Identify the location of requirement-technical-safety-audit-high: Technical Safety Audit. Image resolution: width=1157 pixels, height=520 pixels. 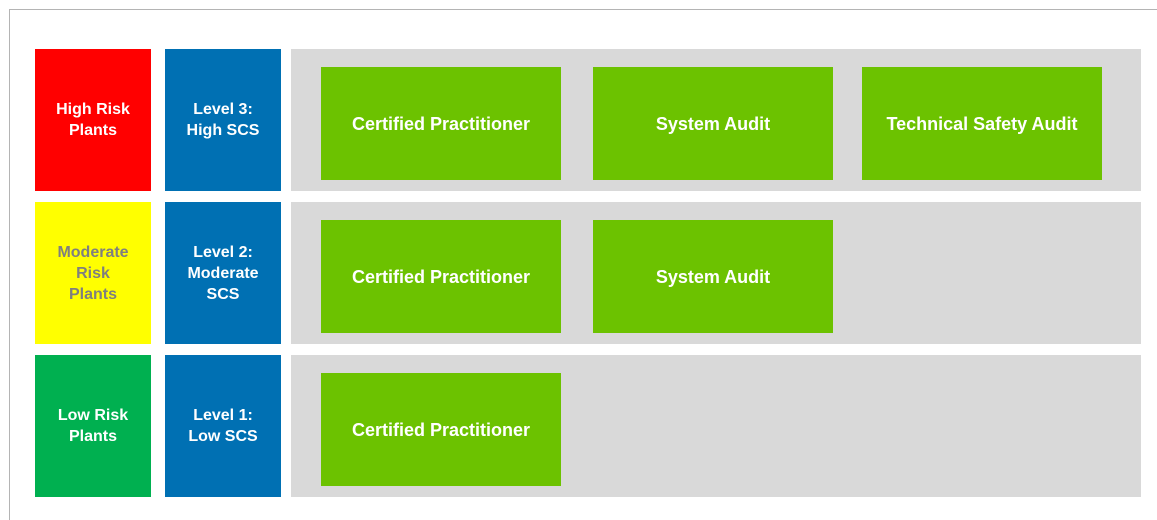
(982, 123).